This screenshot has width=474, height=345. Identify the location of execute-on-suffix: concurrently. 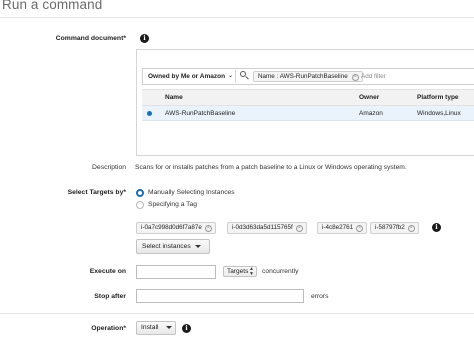
(280, 271).